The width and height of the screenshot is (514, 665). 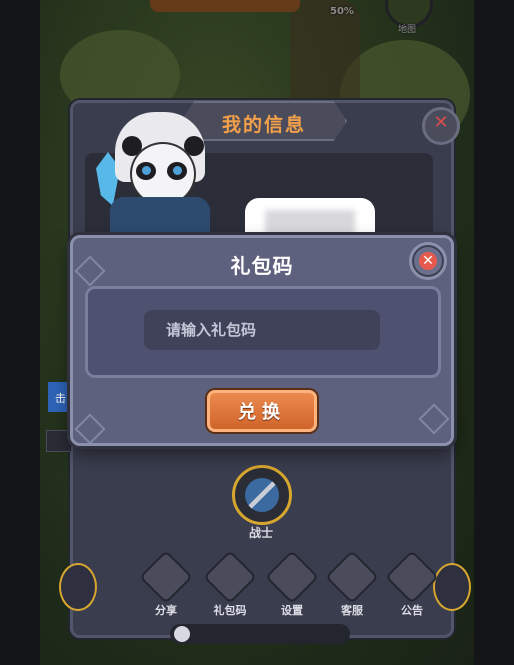 I want to click on side-tab-gray, so click(x=59, y=441).